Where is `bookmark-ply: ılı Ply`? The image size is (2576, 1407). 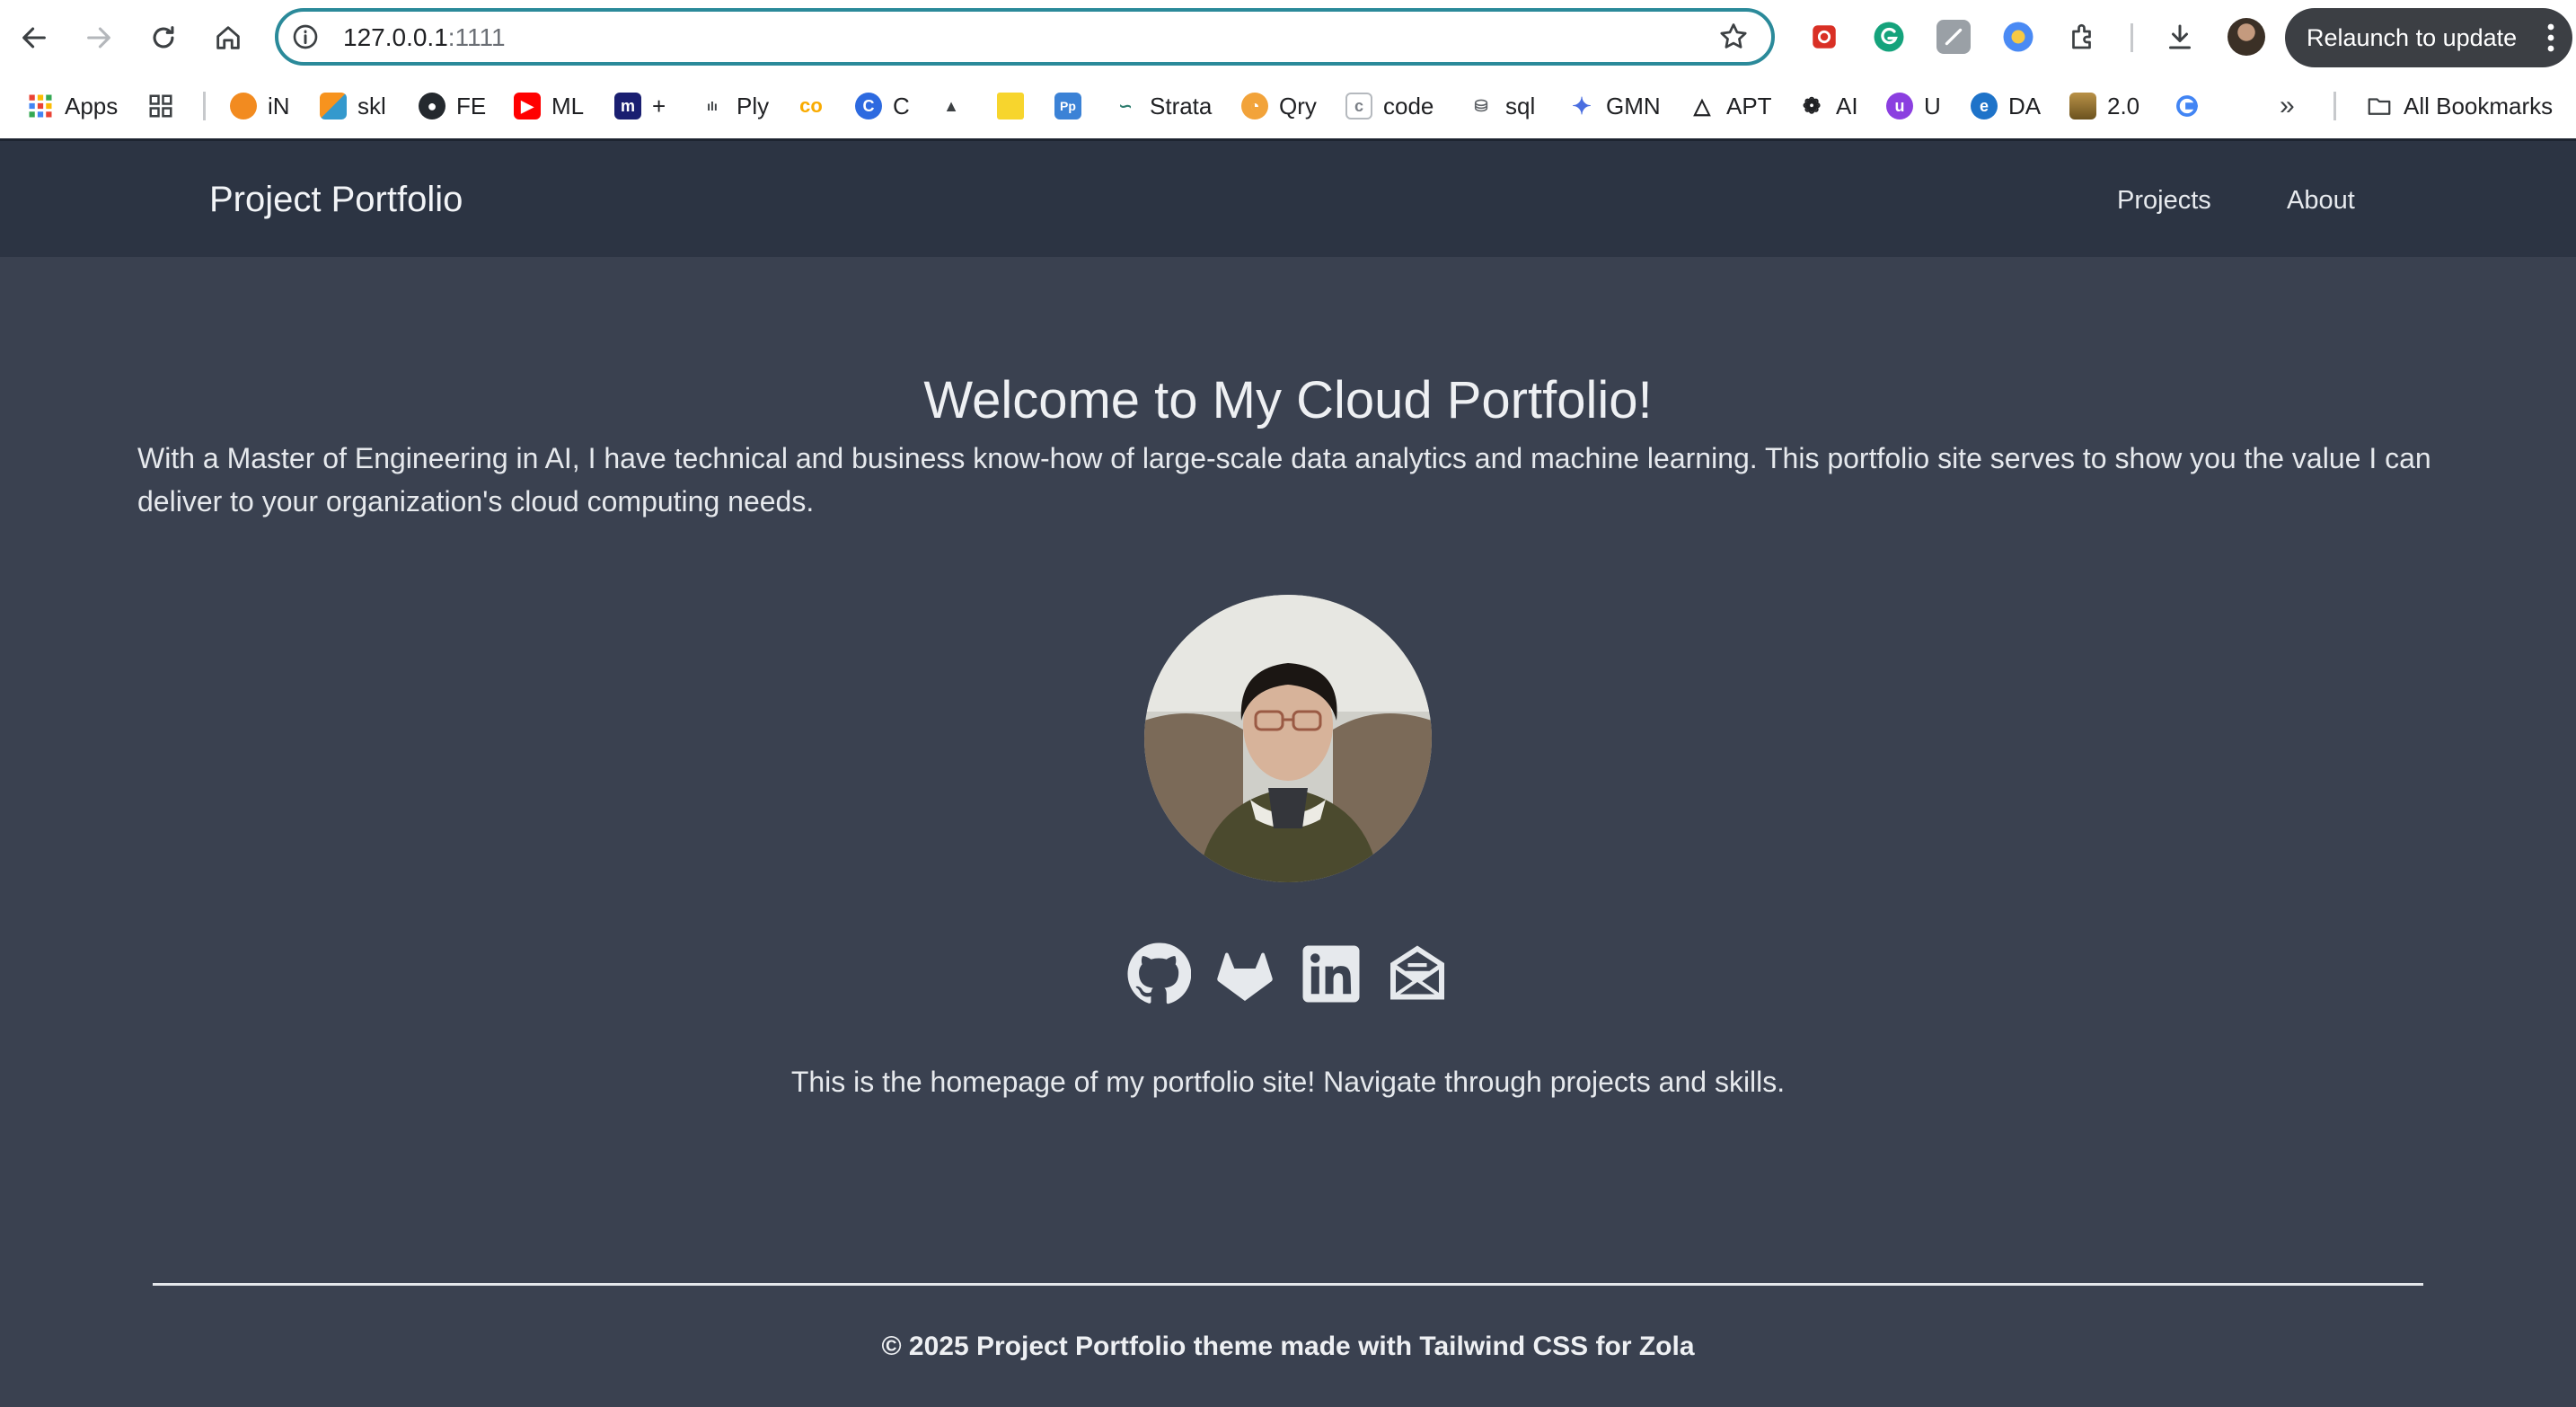
bookmark-ply: ılı Ply is located at coordinates (734, 106).